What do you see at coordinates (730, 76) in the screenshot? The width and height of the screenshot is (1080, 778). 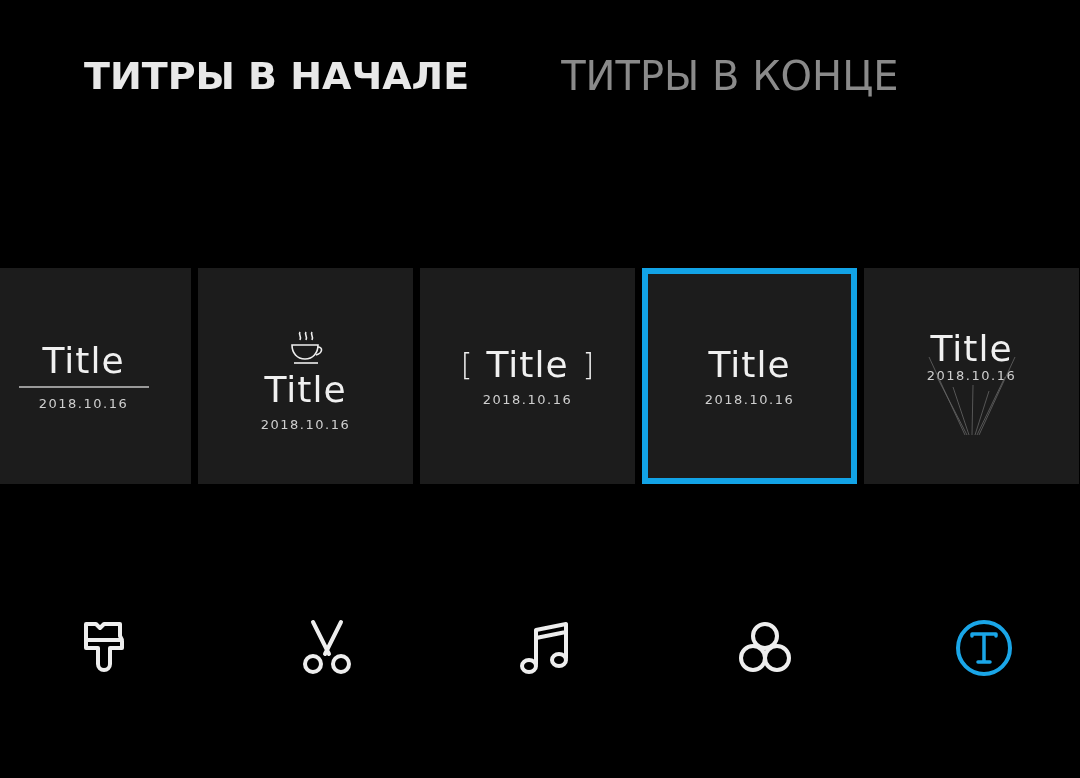 I see `tab: ТИТРЫ В КОНЦЕ` at bounding box center [730, 76].